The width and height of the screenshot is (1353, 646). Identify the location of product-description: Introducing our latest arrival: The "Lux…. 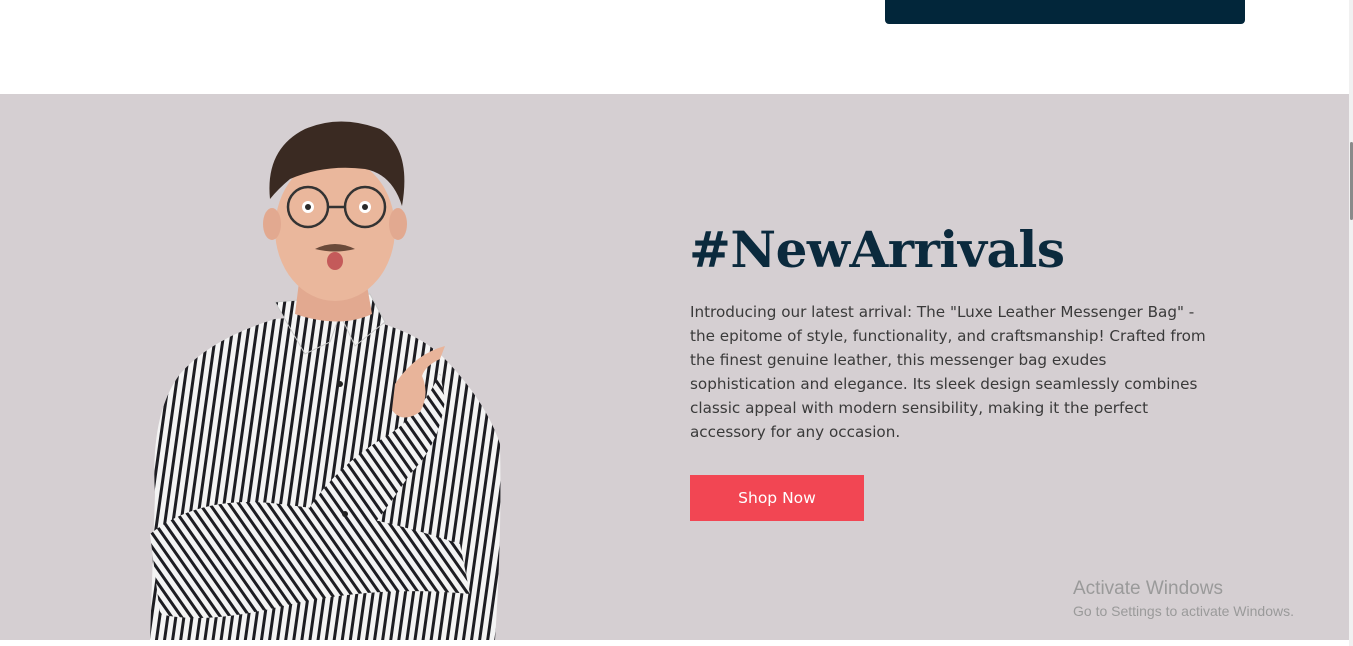
(948, 372).